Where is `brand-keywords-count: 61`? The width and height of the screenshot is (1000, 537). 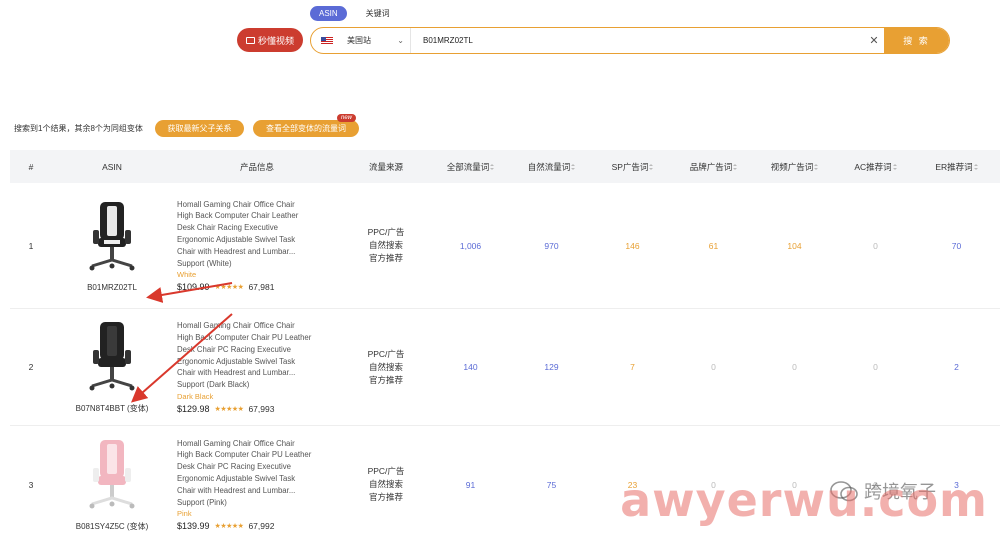 brand-keywords-count: 61 is located at coordinates (713, 245).